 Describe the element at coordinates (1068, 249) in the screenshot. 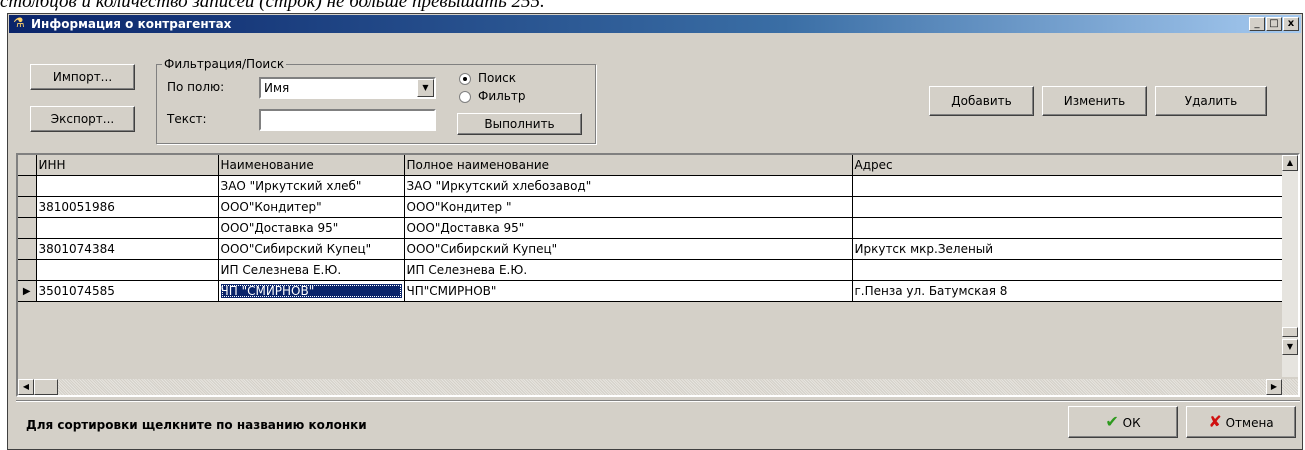

I see `cell-address: Иркутск мкр.Зеленый` at that location.